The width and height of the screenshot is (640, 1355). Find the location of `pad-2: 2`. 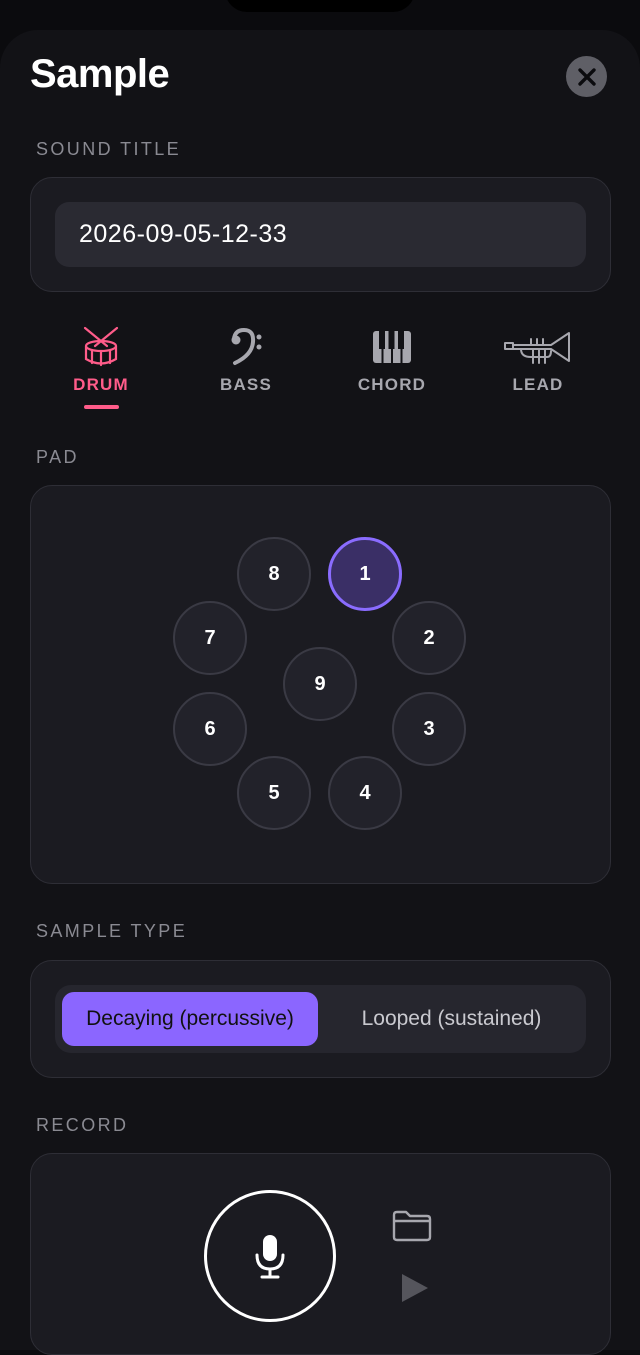

pad-2: 2 is located at coordinates (429, 638).